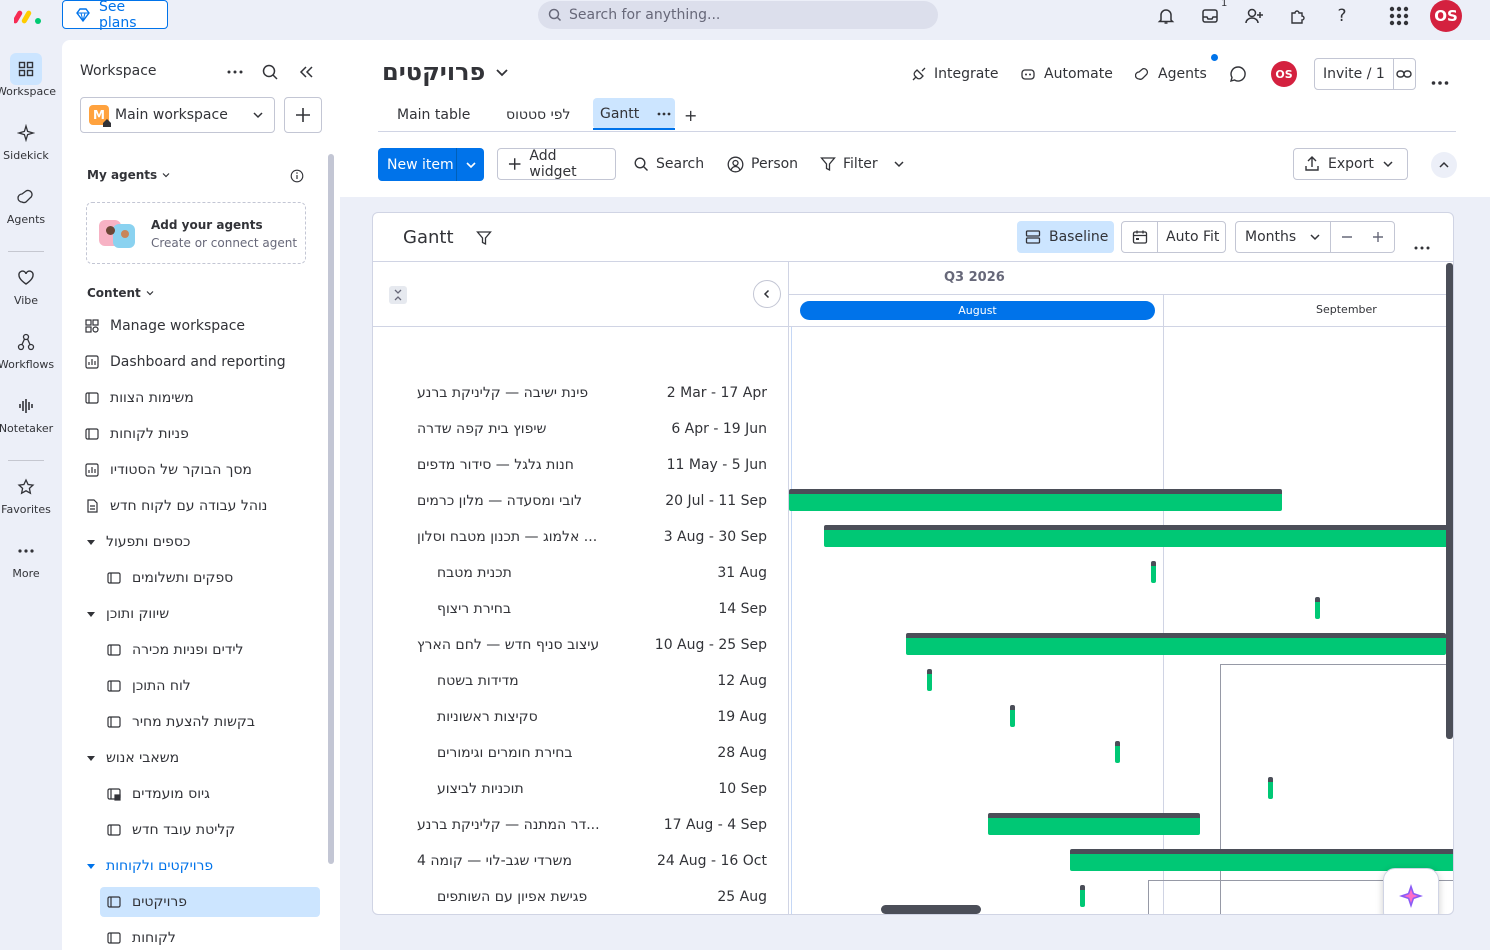 This screenshot has width=1490, height=950. Describe the element at coordinates (954, 74) in the screenshot. I see `integrate-button: Integrate` at that location.